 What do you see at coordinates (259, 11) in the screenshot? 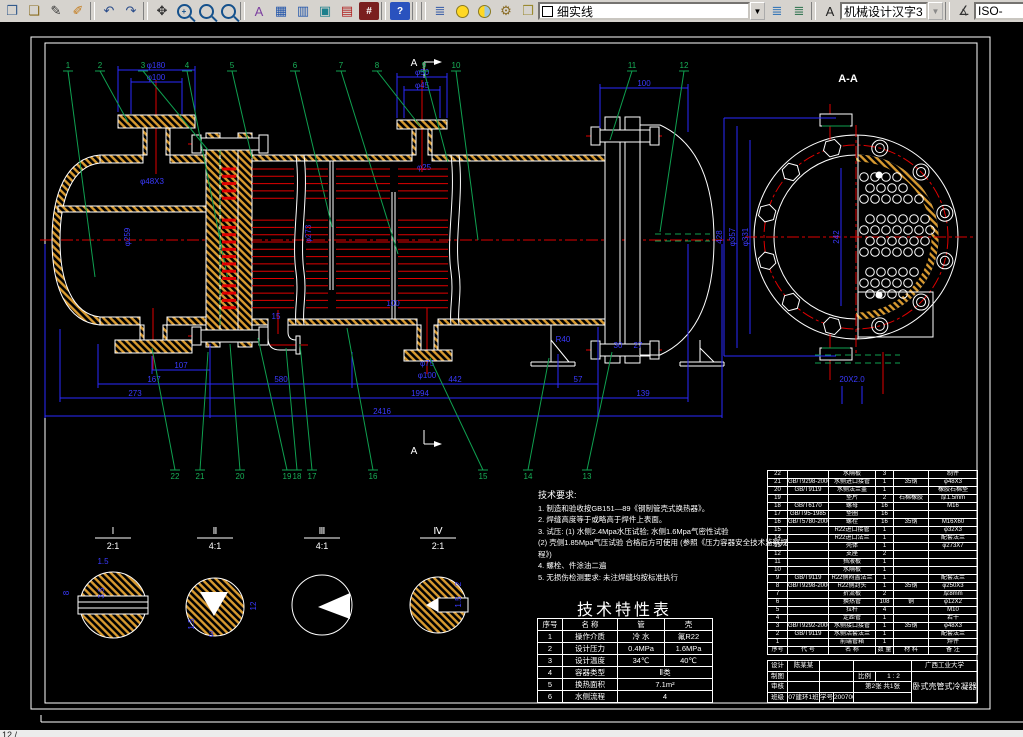
I see `match-properties-icon: A` at bounding box center [259, 11].